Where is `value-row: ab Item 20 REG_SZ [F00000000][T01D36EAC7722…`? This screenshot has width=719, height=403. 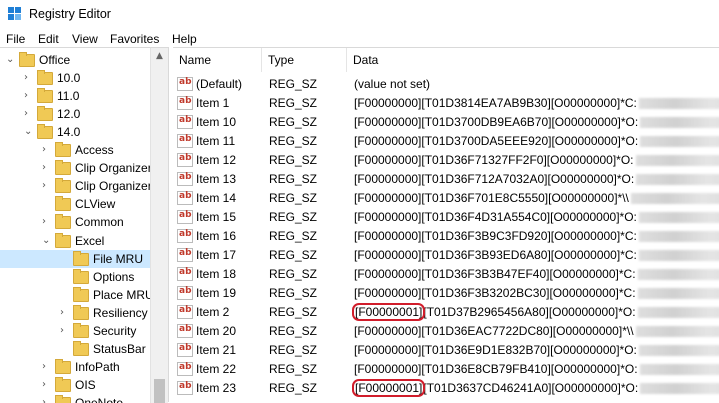 value-row: ab Item 20 REG_SZ [F00000000][T01D36EAC7722… is located at coordinates (446, 331).